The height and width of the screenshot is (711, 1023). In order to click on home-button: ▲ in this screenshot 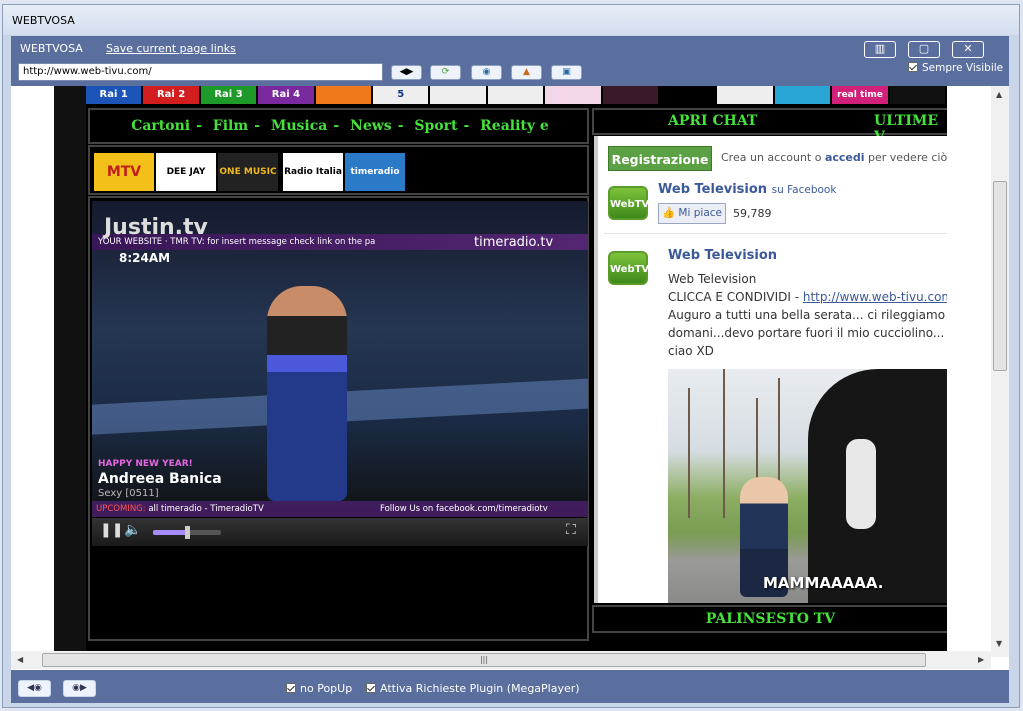, I will do `click(526, 72)`.